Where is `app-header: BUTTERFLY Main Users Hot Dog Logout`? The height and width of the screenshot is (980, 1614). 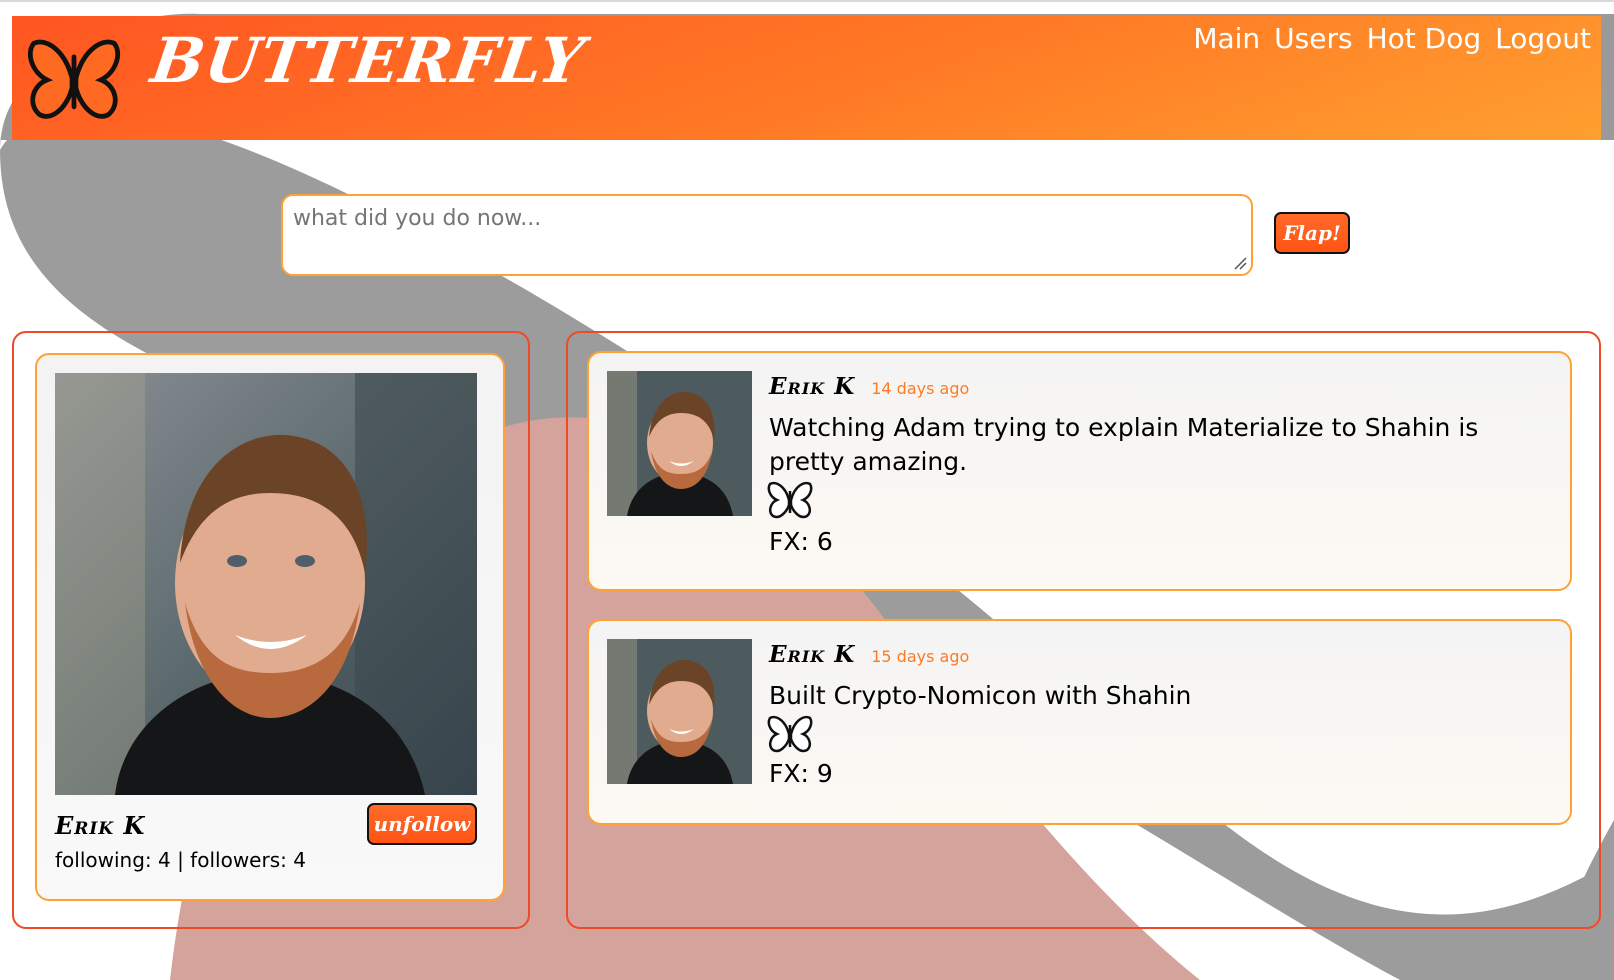 app-header: BUTTERFLY Main Users Hot Dog Logout is located at coordinates (806, 78).